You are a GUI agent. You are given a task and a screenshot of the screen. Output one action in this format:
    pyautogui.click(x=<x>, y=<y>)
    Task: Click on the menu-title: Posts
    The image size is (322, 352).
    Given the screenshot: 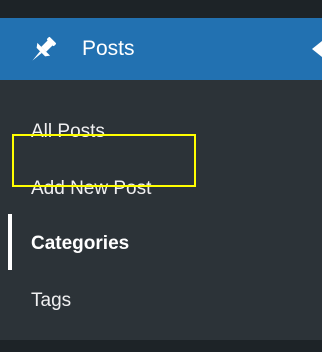 What is the action you would take?
    pyautogui.click(x=108, y=48)
    